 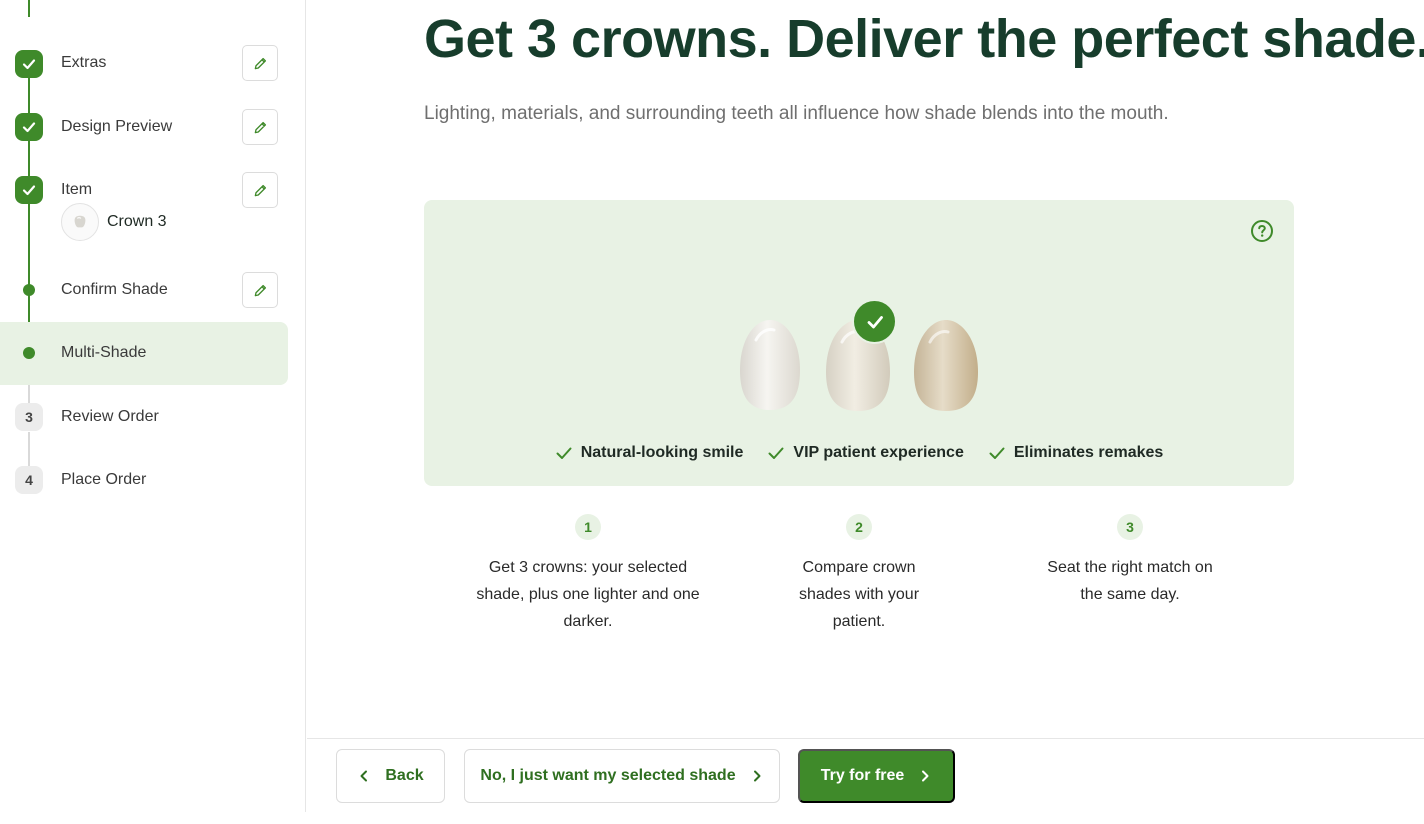 What do you see at coordinates (924, 39) in the screenshot?
I see `page-title: Get 3 crowns. Deliver the perfect shade.` at bounding box center [924, 39].